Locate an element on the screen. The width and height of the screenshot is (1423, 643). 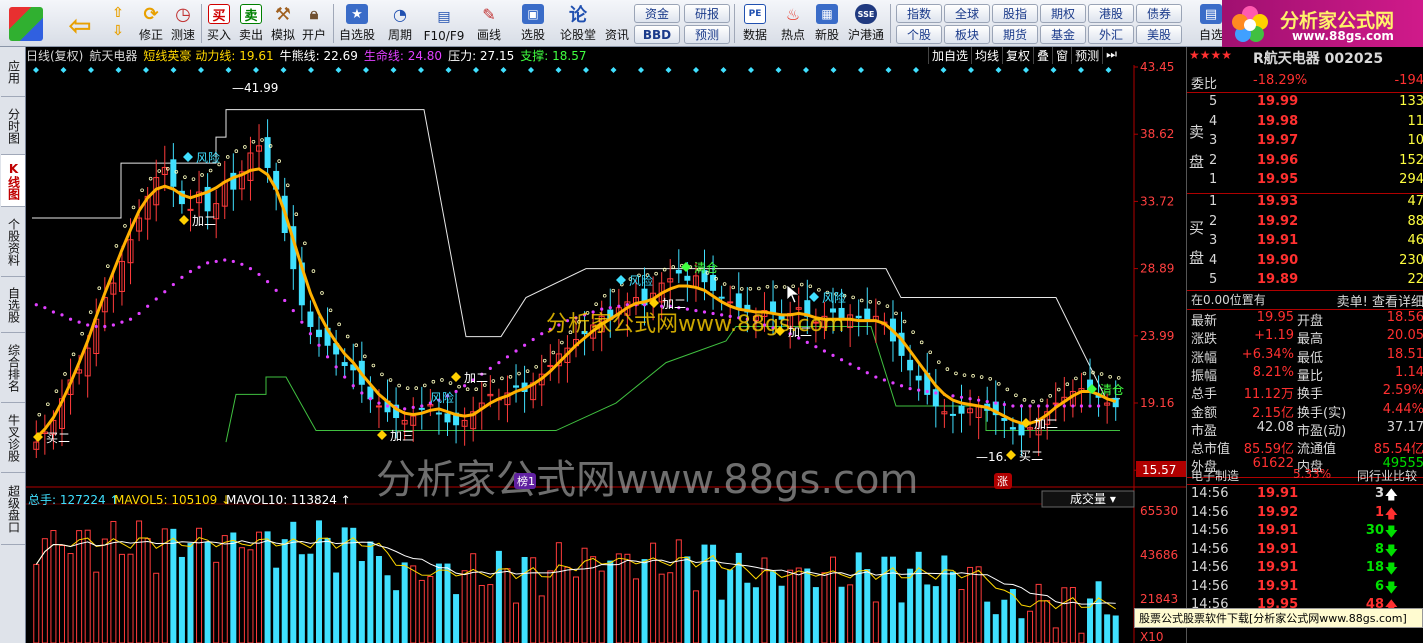
hk-connect-button: SSE 沪港通 is located at coordinates (866, 23).